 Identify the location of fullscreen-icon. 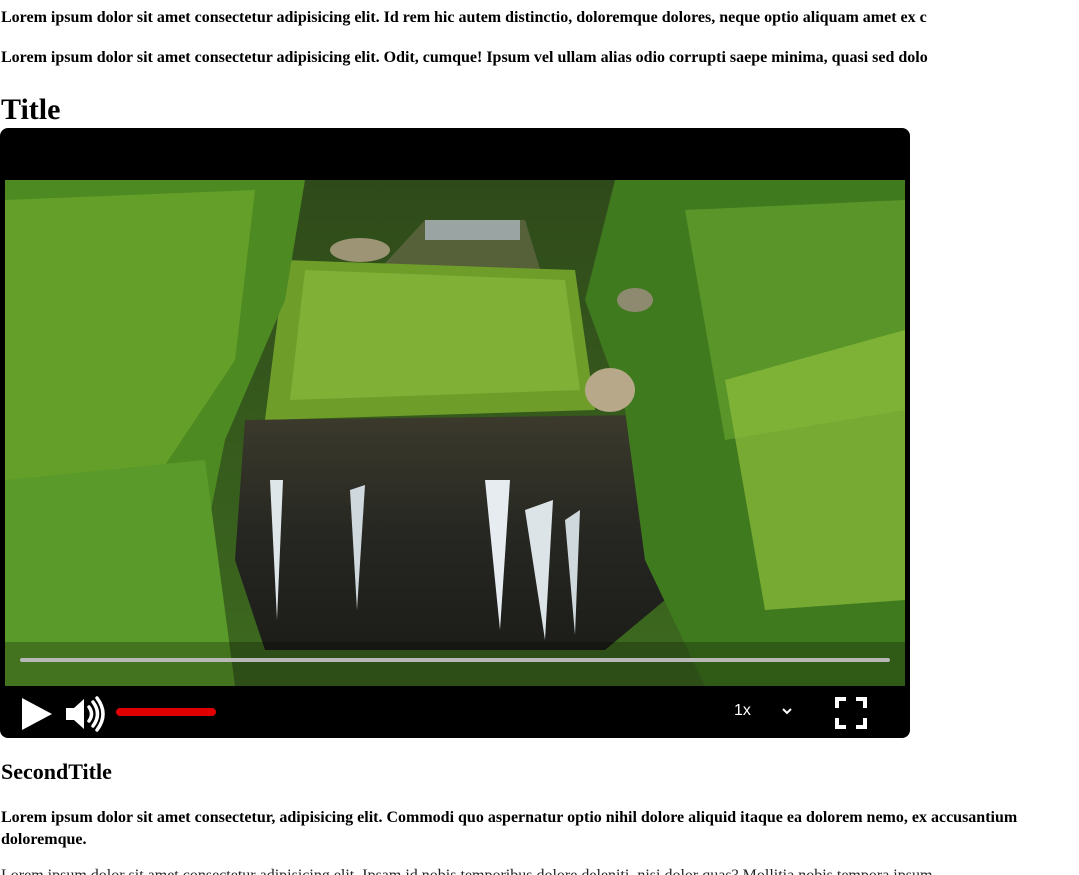
(851, 713).